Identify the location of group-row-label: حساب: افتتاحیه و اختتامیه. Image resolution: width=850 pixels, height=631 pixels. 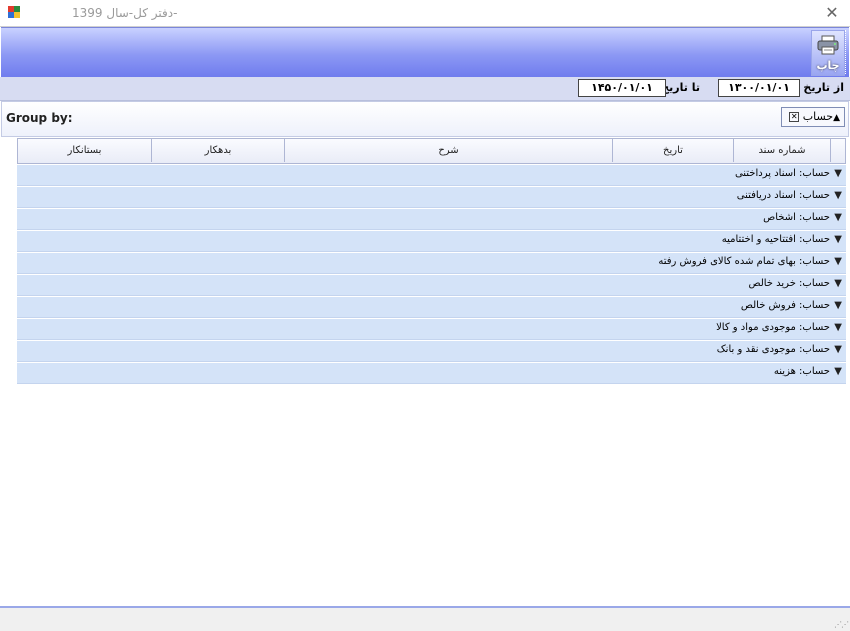
(775, 239).